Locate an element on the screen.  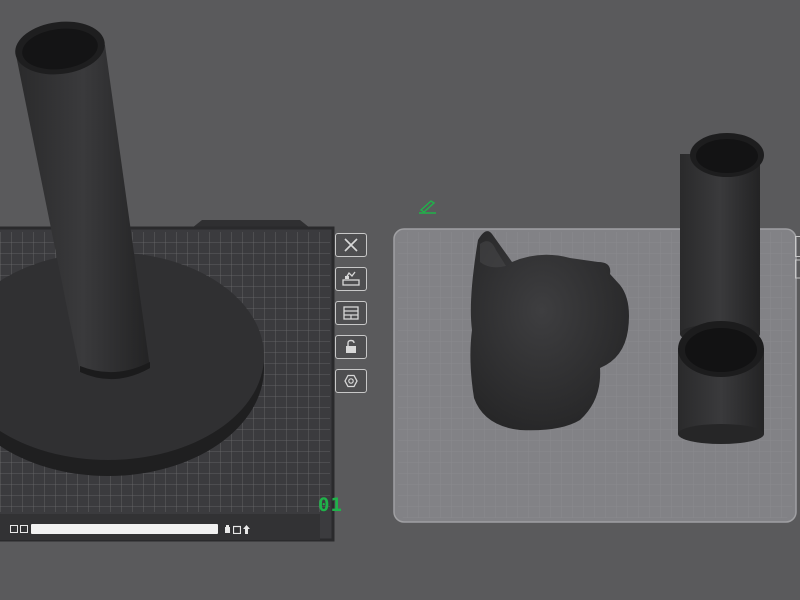
auto-arrange-button is located at coordinates (351, 279).